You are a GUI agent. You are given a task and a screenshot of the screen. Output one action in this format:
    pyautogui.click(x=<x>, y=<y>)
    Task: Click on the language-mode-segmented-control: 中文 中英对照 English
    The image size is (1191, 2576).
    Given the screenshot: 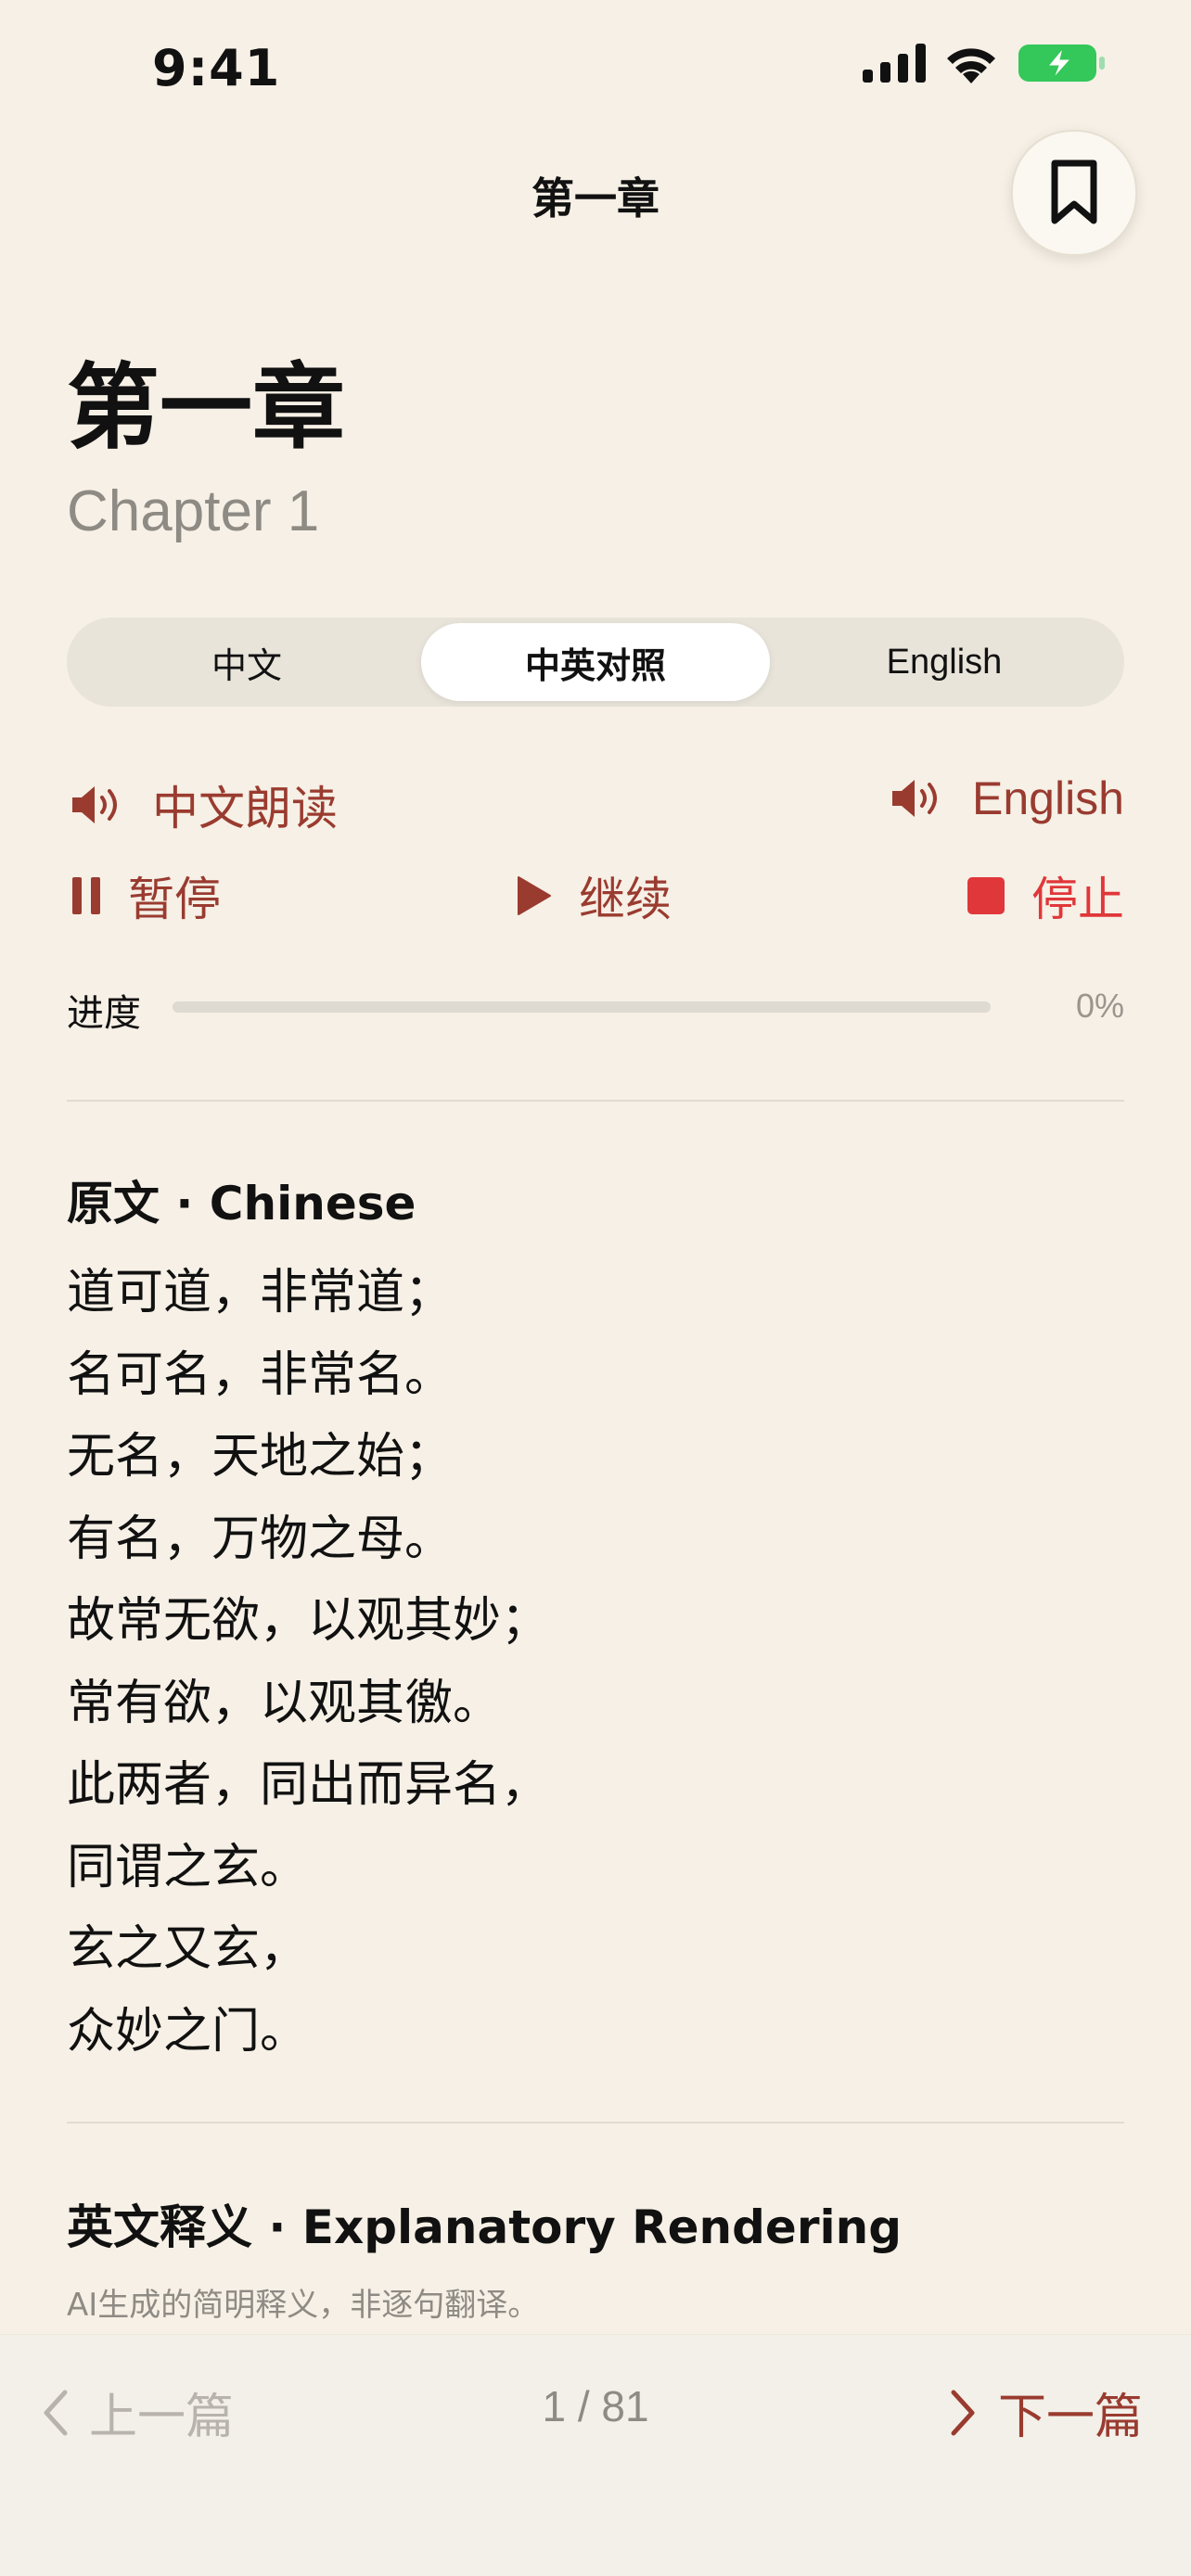 What is the action you would take?
    pyautogui.click(x=595, y=662)
    